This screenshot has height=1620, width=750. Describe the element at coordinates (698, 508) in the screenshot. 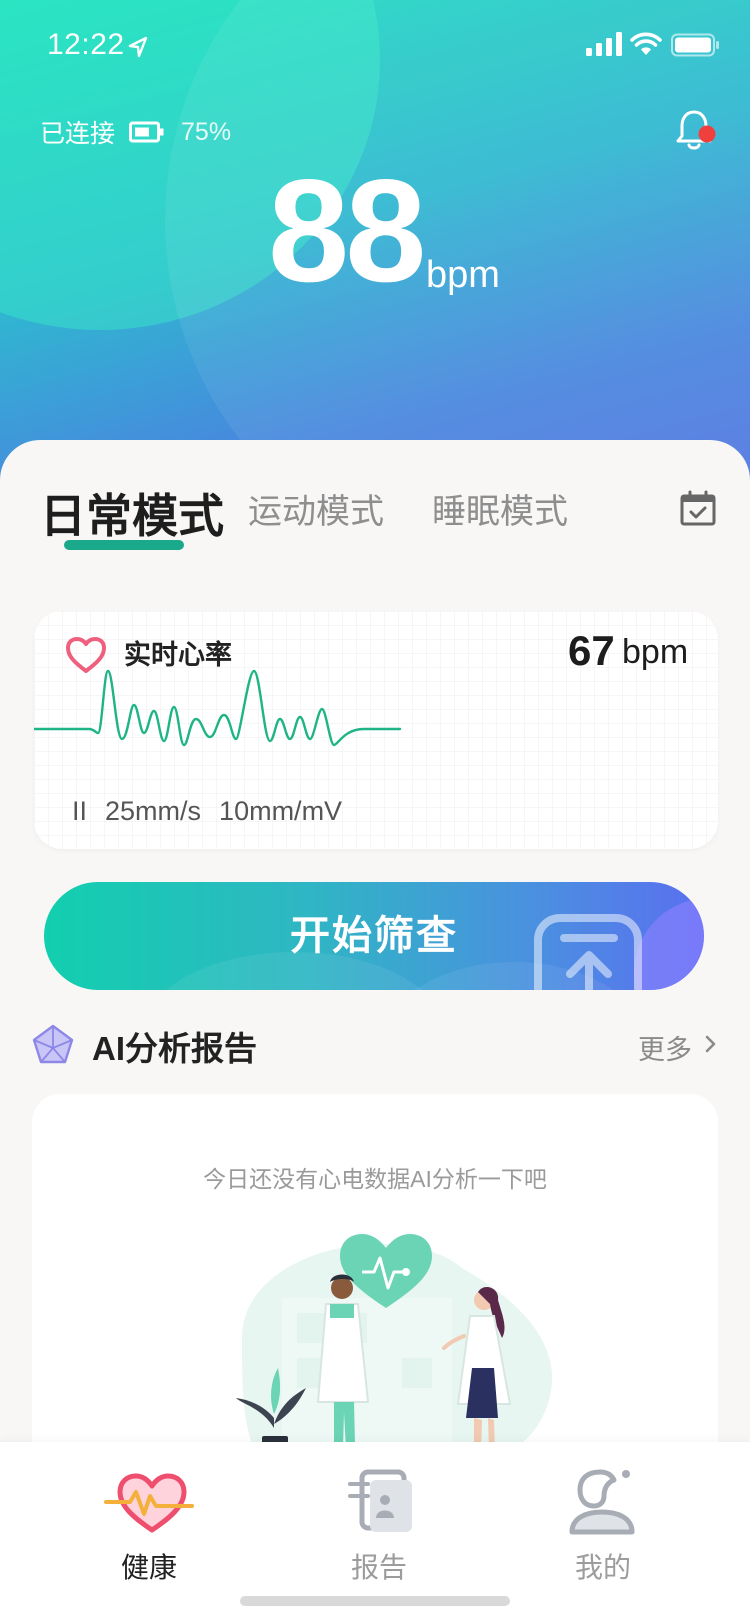

I see `calendar-icon` at that location.